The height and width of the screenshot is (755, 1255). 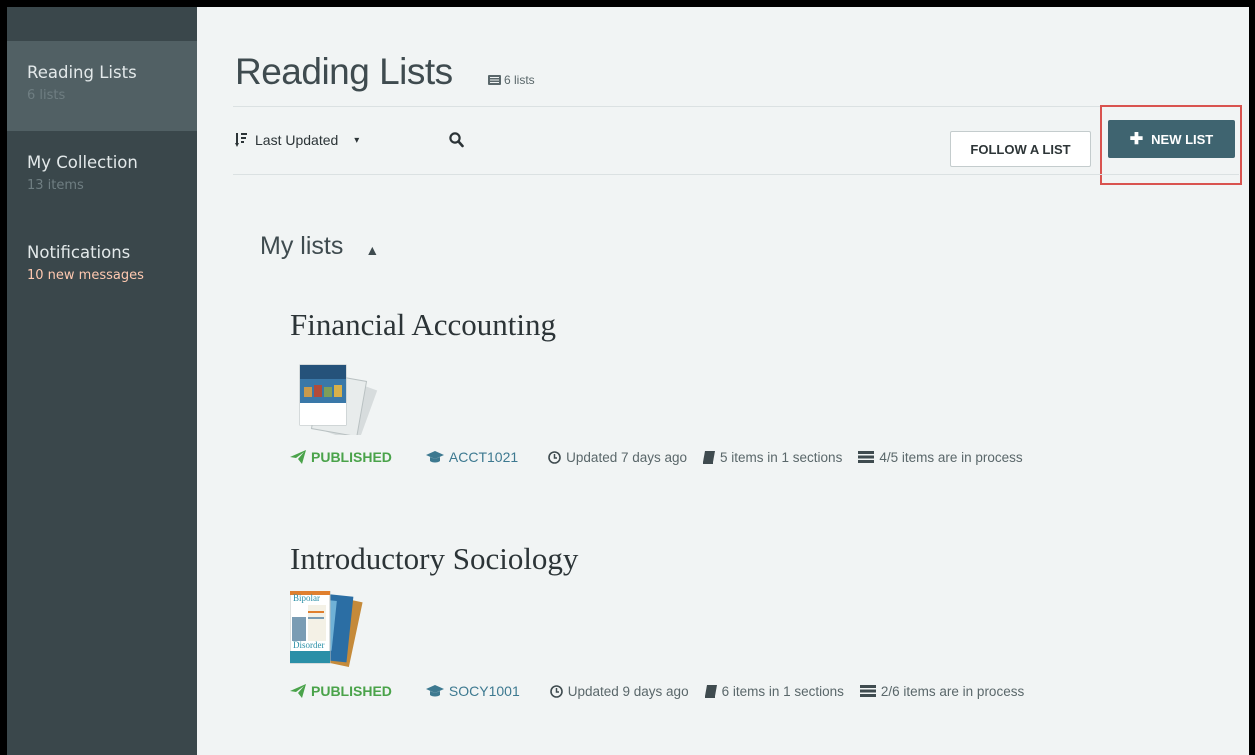 I want to click on section-my-lists-toggle: My lists ▲, so click(x=319, y=246).